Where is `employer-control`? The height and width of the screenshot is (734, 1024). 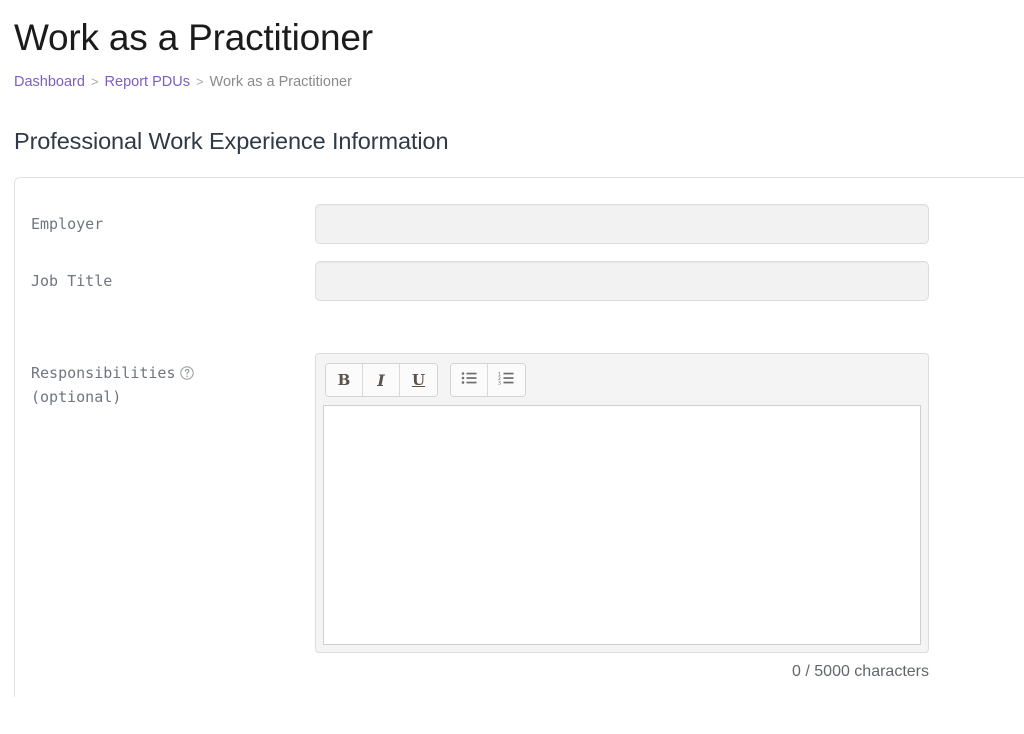
employer-control is located at coordinates (669, 224).